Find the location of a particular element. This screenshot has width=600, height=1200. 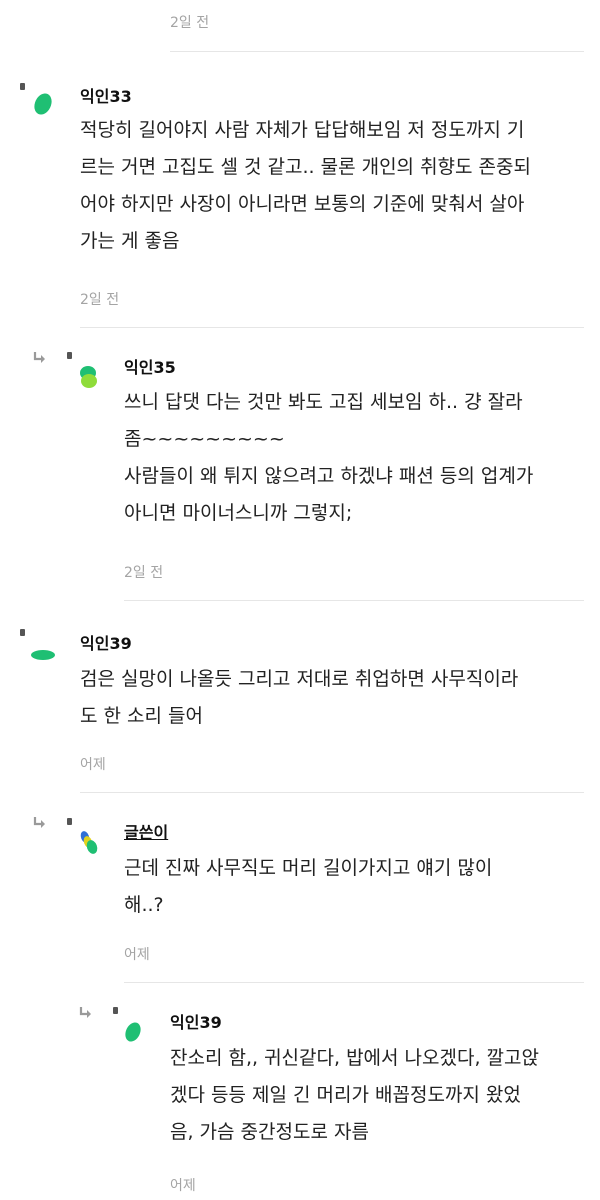

comment-author: 익인33 is located at coordinates (106, 95).